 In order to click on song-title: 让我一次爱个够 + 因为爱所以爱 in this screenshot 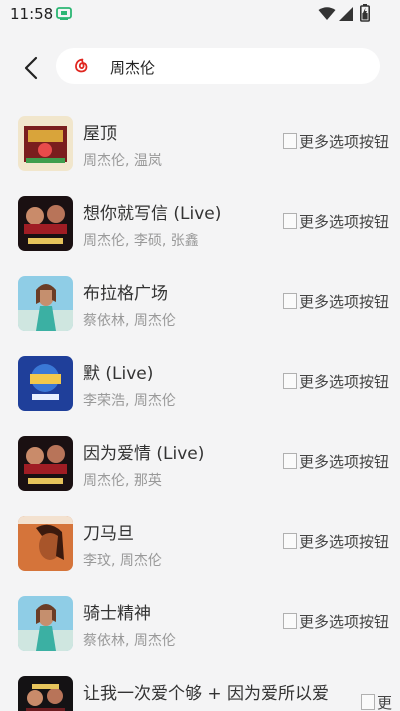, I will do `click(206, 694)`.